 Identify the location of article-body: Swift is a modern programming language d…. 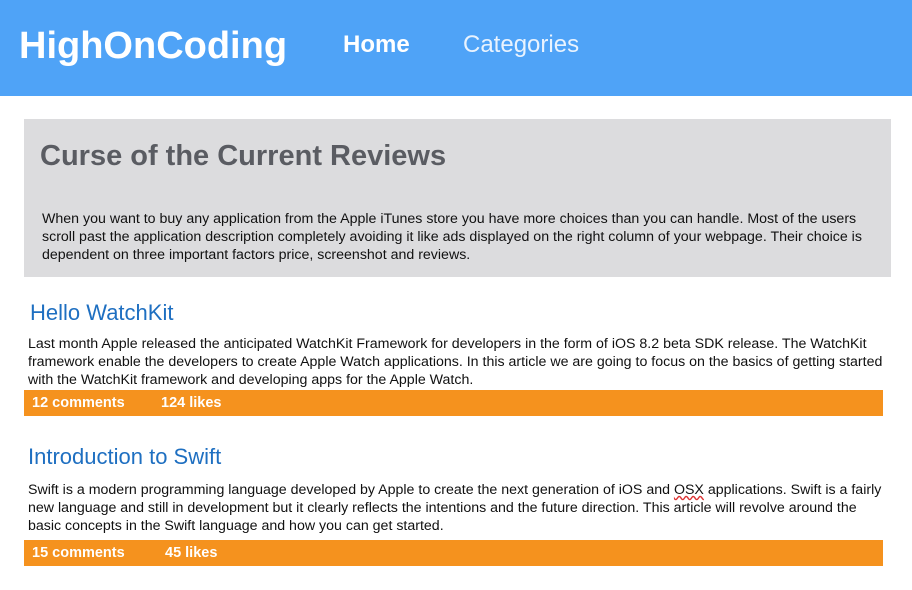
(458, 508).